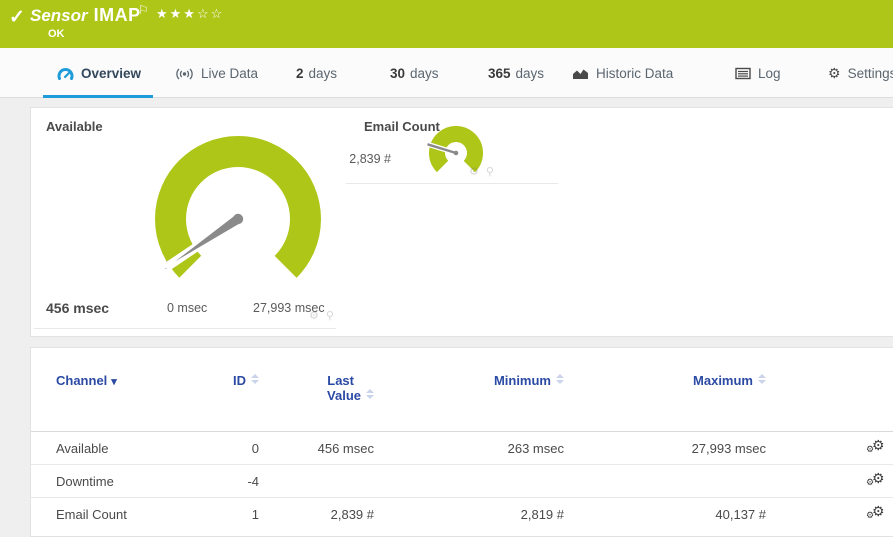  What do you see at coordinates (635, 73) in the screenshot?
I see `tab-label: Historic Data` at bounding box center [635, 73].